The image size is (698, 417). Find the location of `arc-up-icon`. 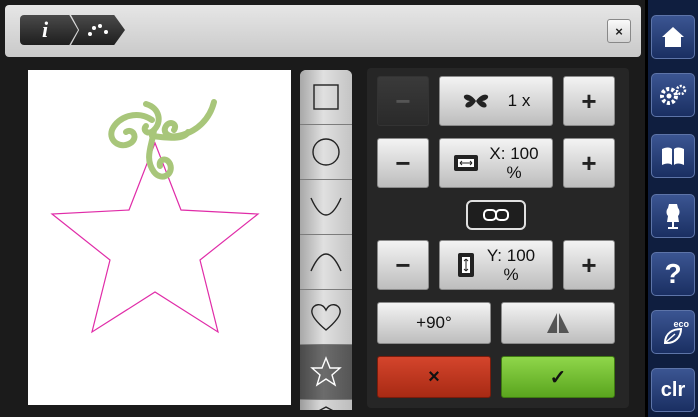

arc-up-icon is located at coordinates (326, 262).